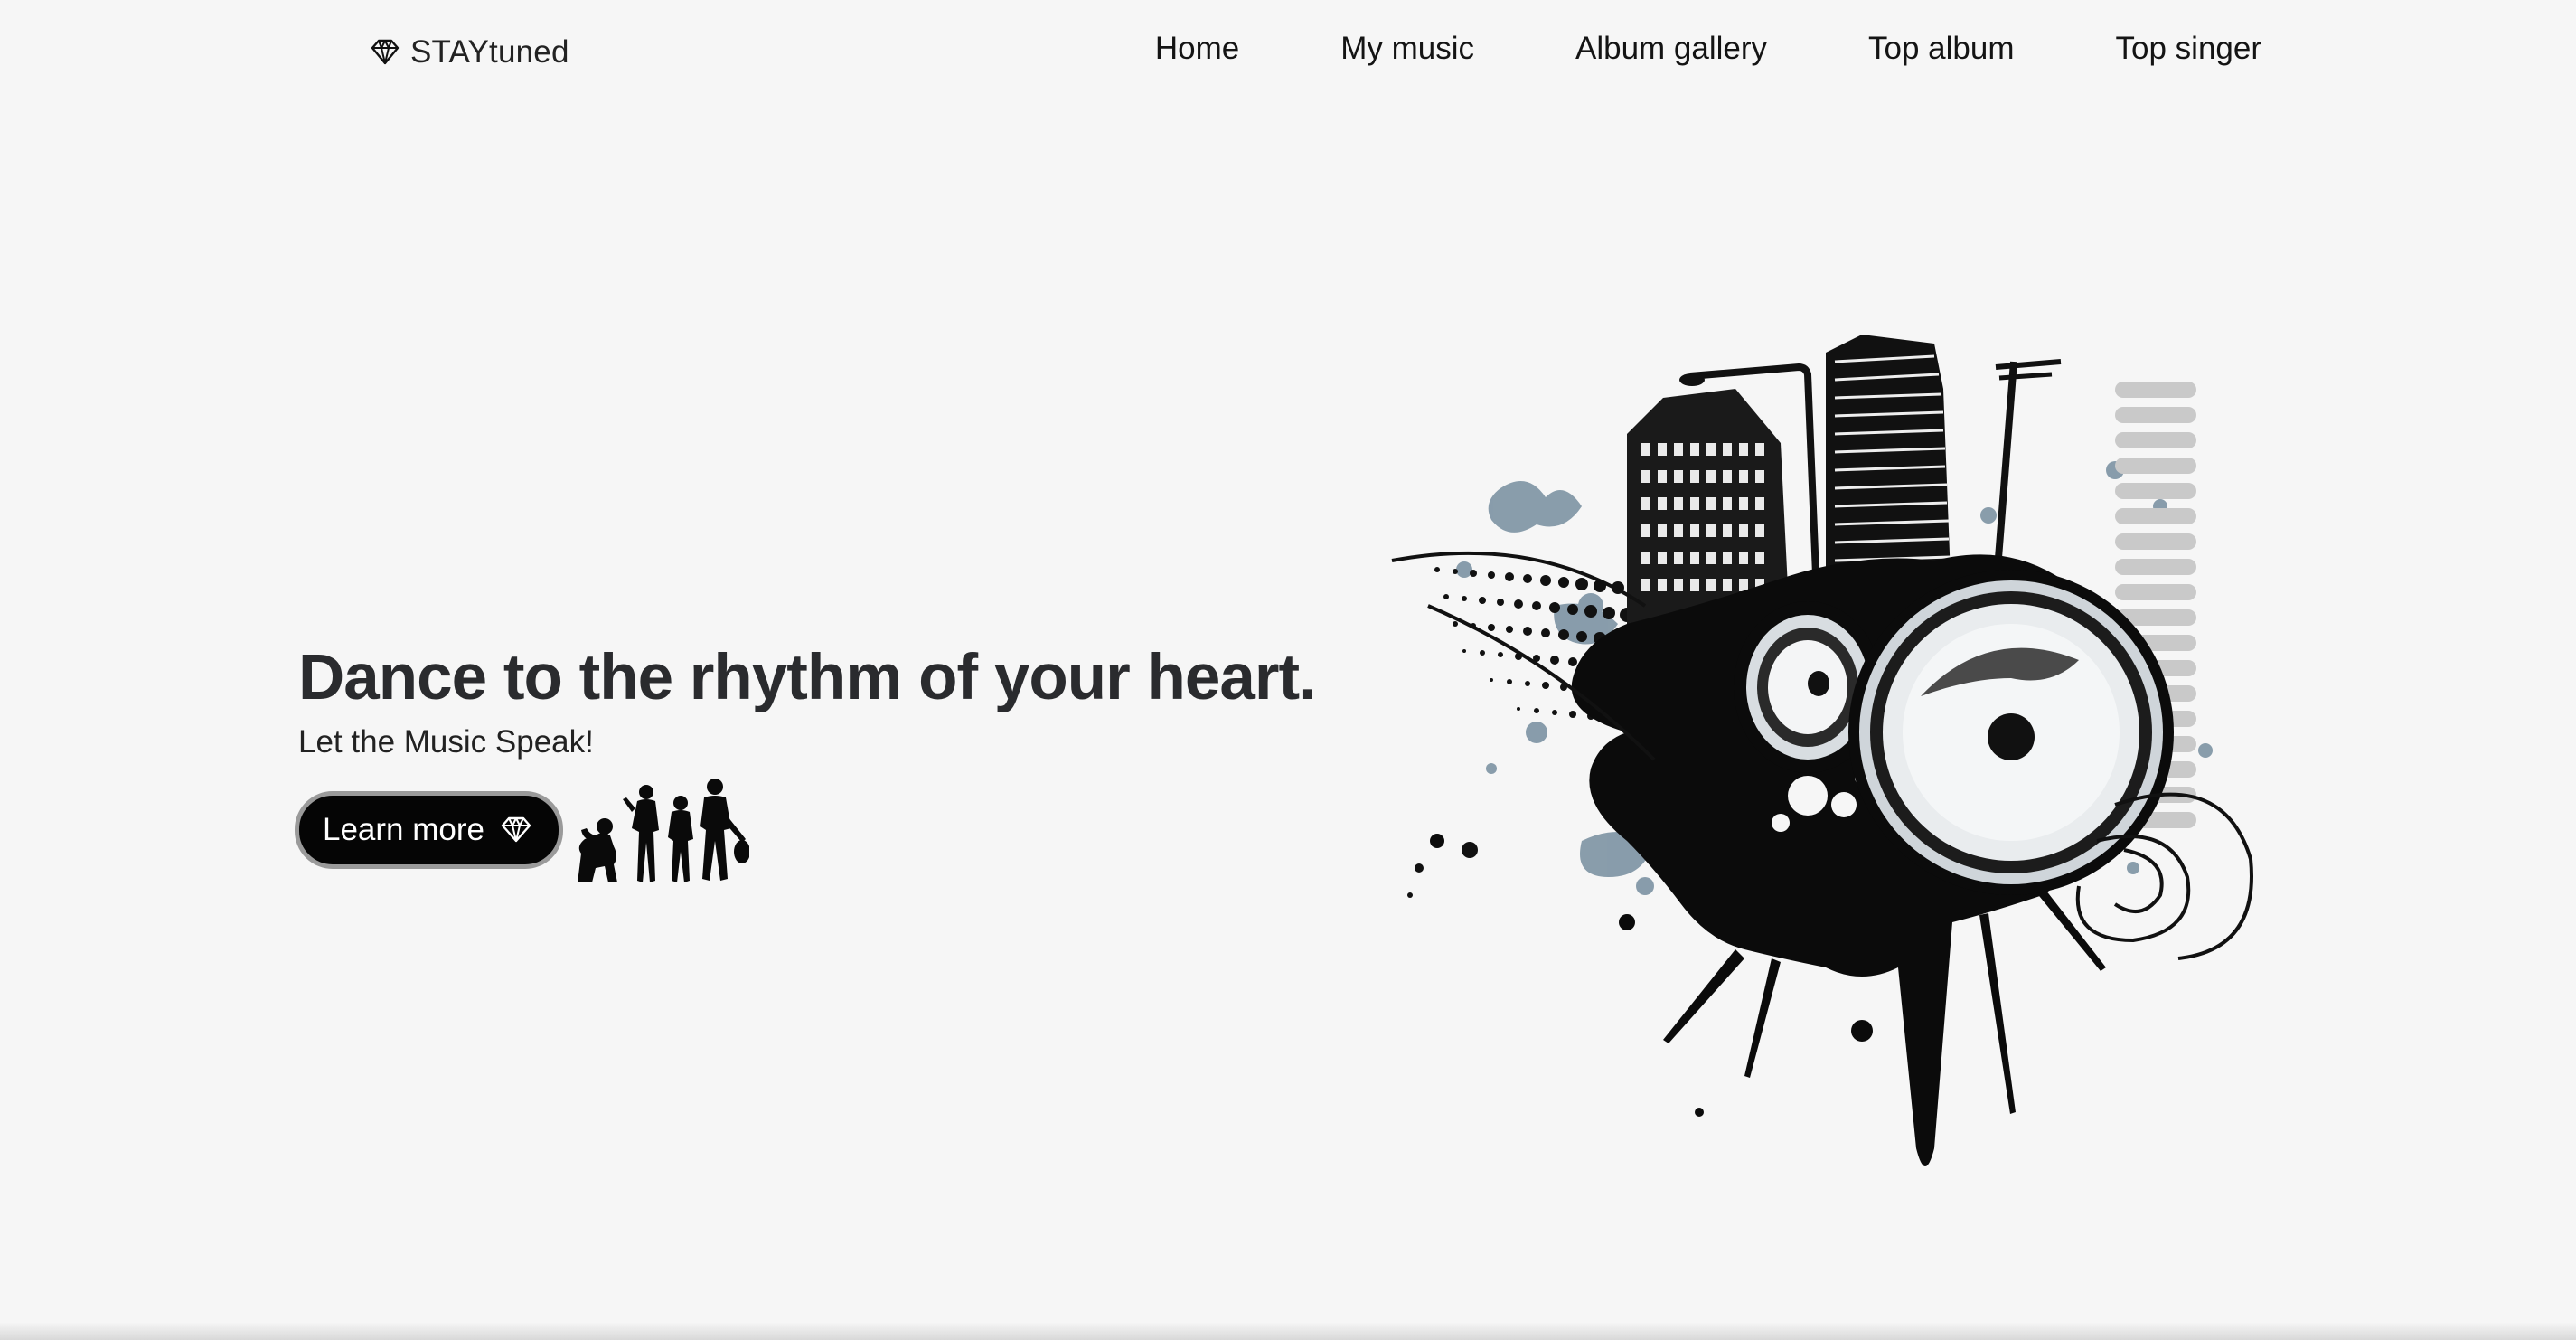  What do you see at coordinates (663, 830) in the screenshot?
I see `band-silhouette-image` at bounding box center [663, 830].